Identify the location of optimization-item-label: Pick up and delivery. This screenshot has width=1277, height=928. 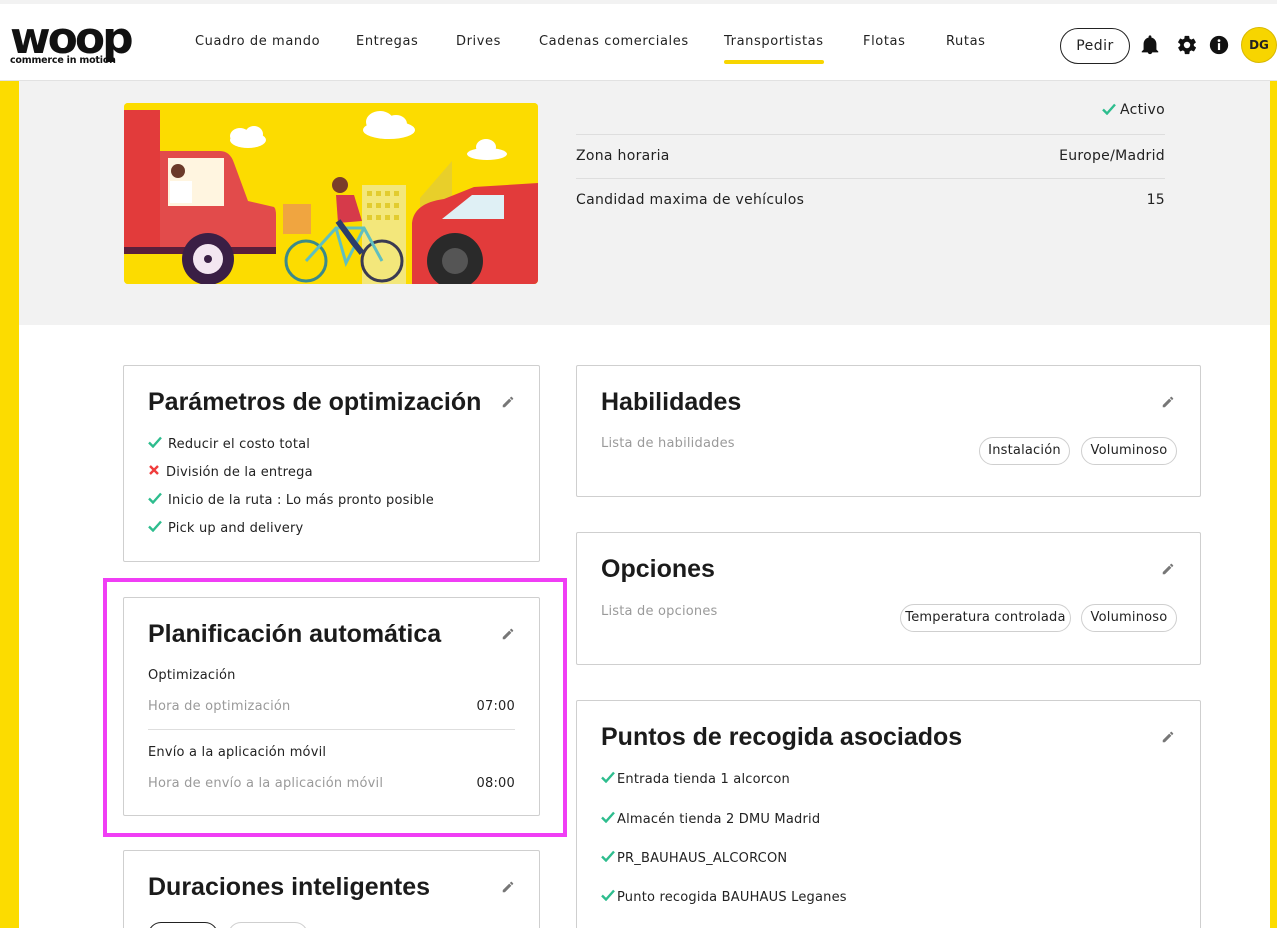
(236, 528).